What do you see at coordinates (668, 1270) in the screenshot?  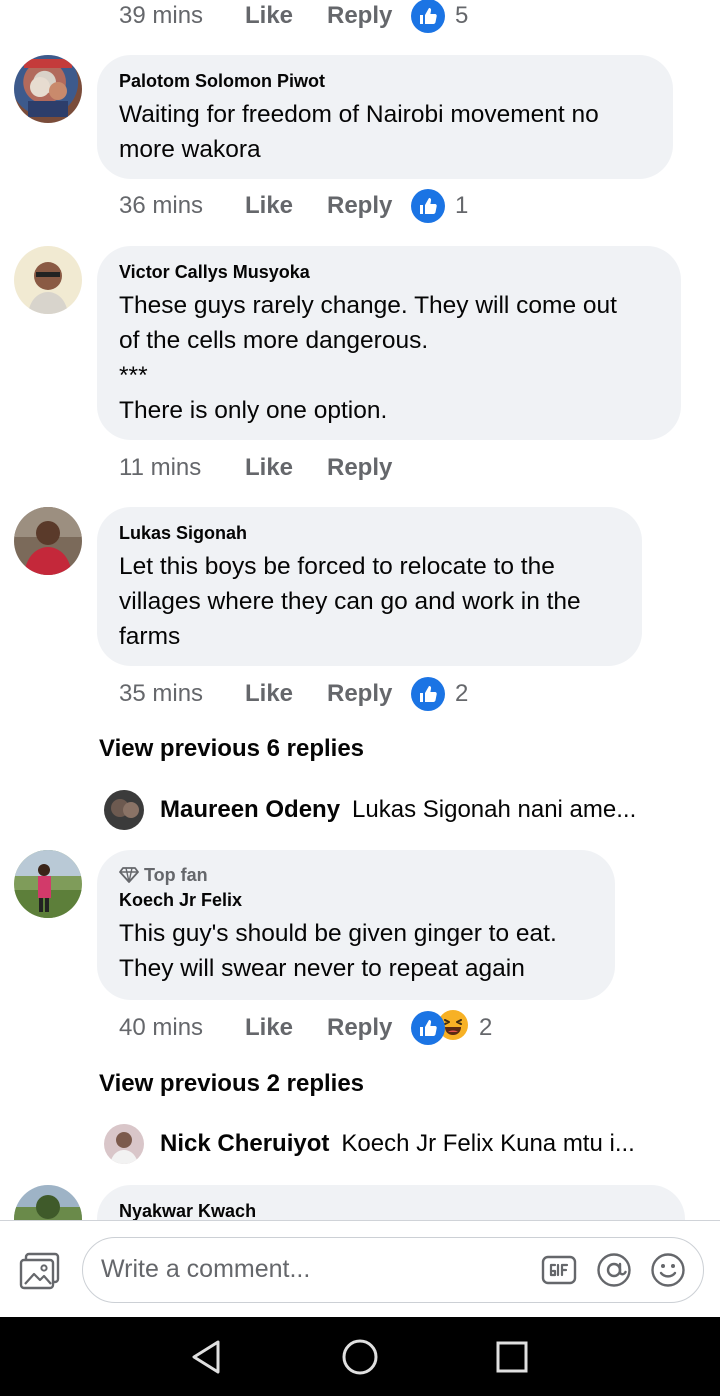 I see `smiley-icon` at bounding box center [668, 1270].